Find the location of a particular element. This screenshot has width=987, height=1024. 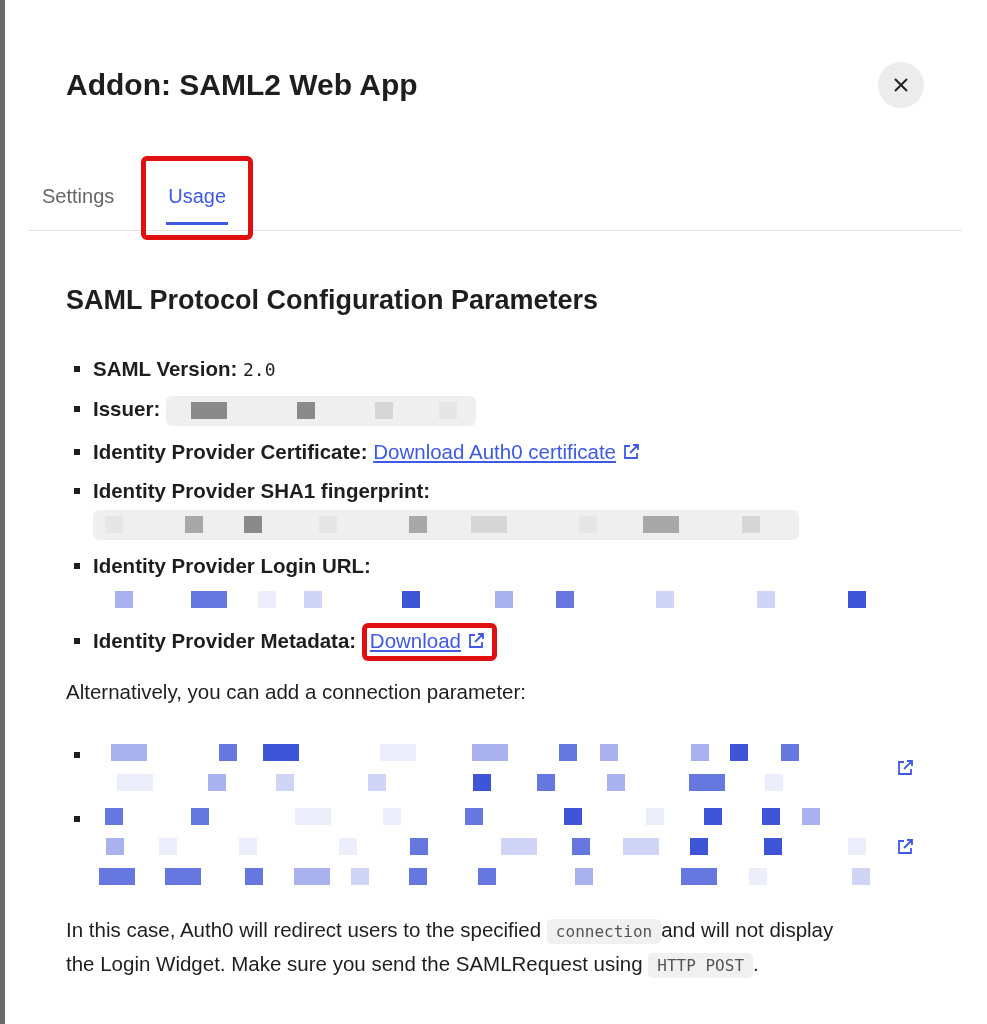

parameter-value: 2.0 is located at coordinates (259, 369).